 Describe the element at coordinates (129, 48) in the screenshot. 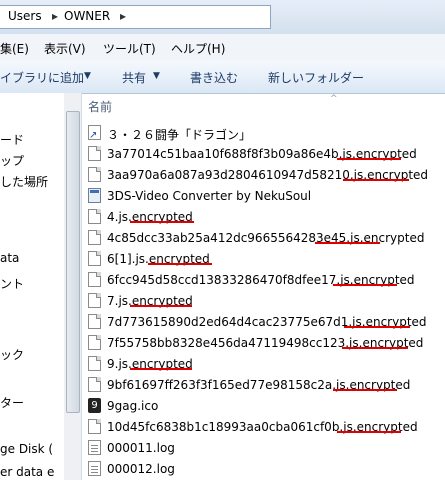

I see `menu-tools: ツール(T)` at that location.